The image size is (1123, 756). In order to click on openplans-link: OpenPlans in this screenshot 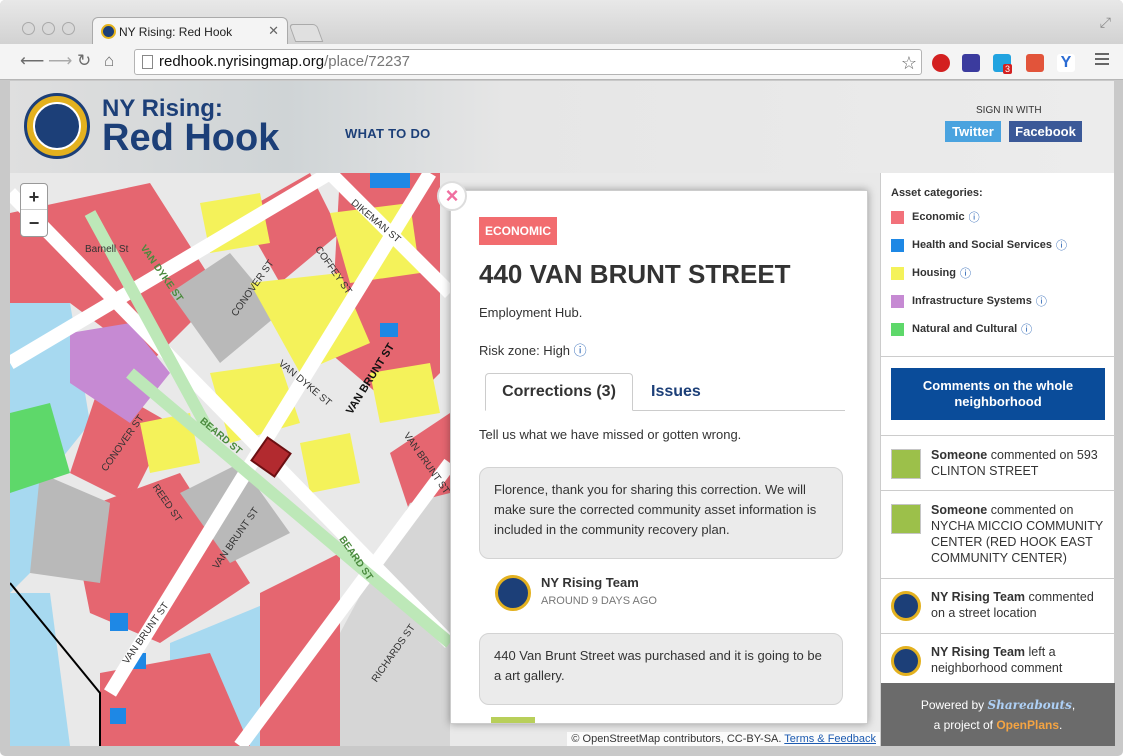, I will do `click(1027, 725)`.